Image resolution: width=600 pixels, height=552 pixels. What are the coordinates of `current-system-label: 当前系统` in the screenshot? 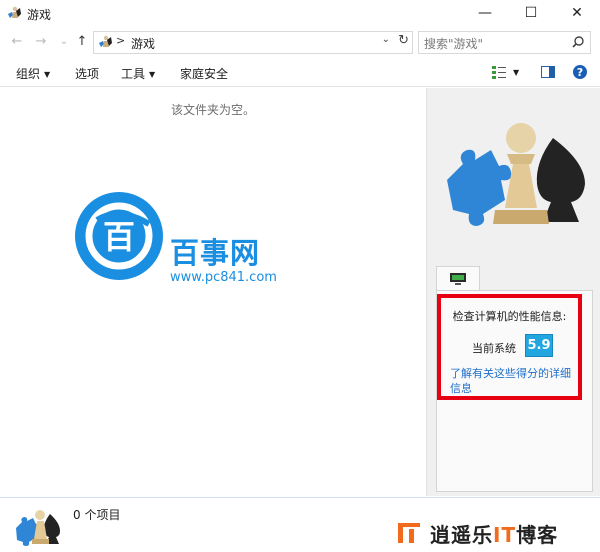 It's located at (494, 348).